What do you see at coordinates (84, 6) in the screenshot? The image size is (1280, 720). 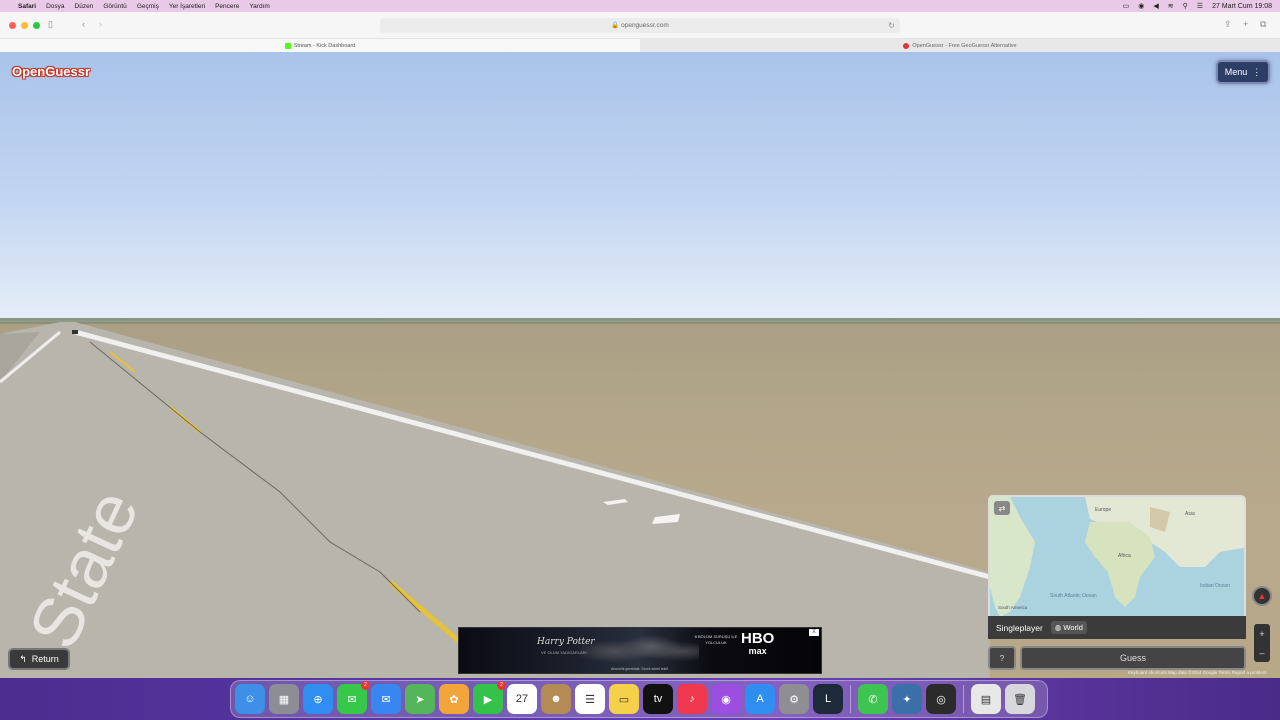 I see `menu-duzen: Düzen` at bounding box center [84, 6].